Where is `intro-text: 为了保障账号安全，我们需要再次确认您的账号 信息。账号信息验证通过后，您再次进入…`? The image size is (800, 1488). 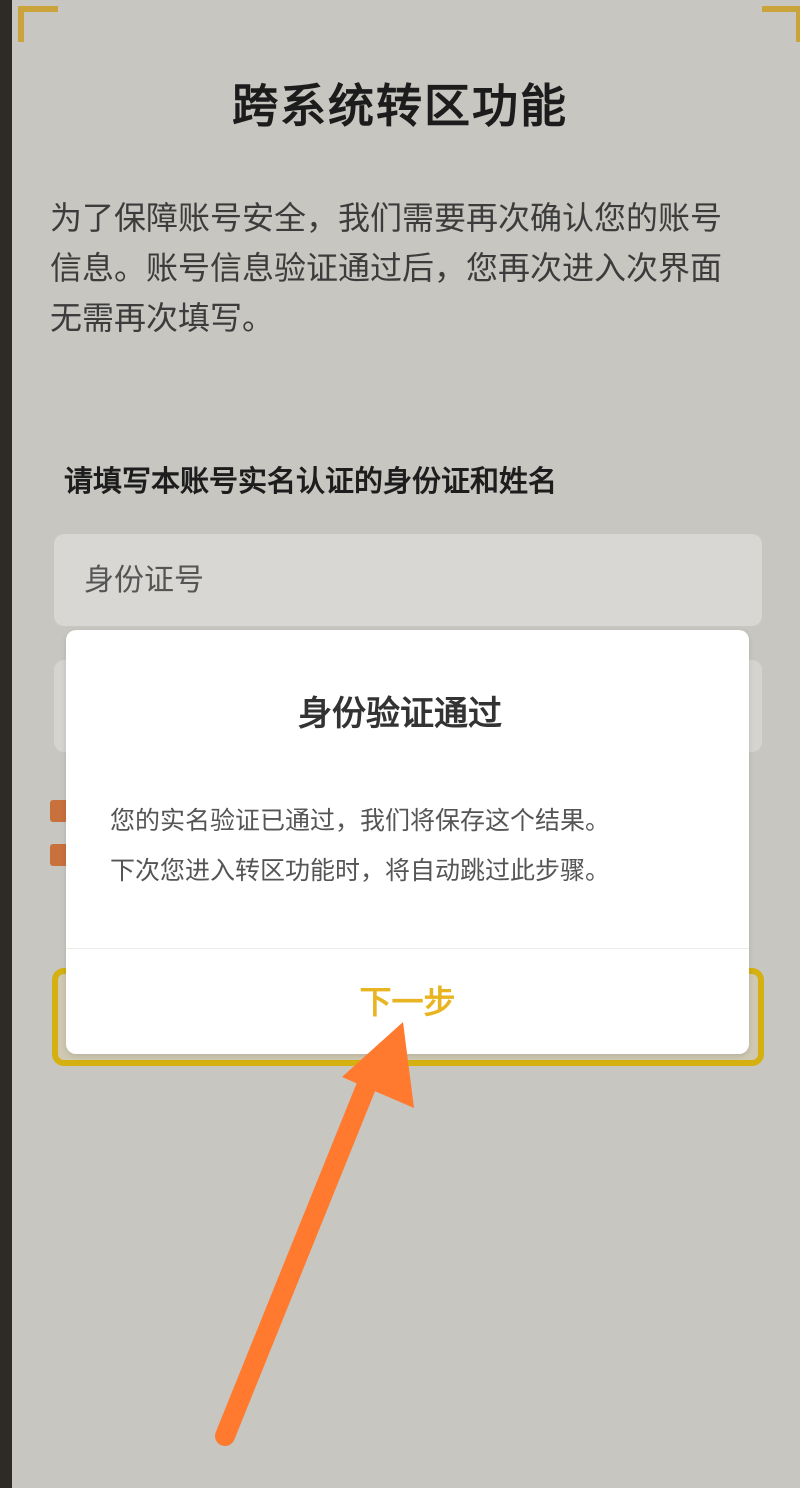 intro-text: 为了保障账号安全，我们需要再次确认您的账号 信息。账号信息验证通过后，您再次进入… is located at coordinates (405, 268).